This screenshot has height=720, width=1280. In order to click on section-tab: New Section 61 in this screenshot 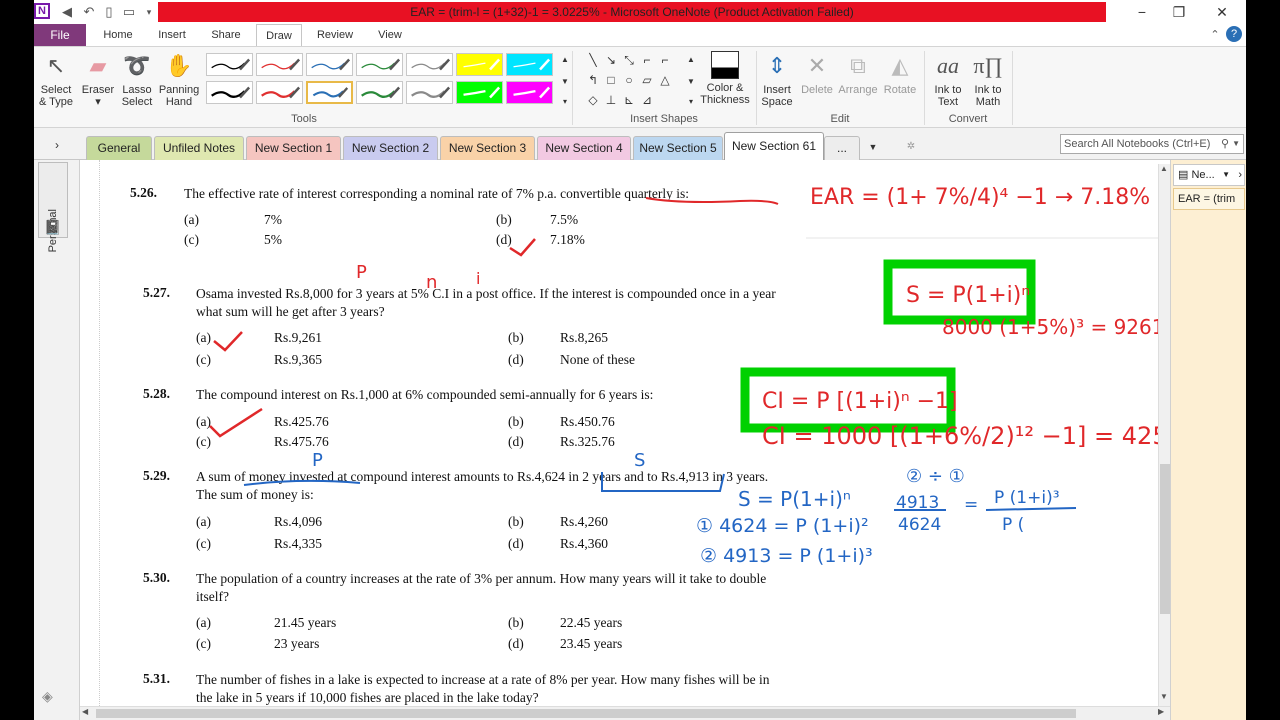, I will do `click(774, 146)`.